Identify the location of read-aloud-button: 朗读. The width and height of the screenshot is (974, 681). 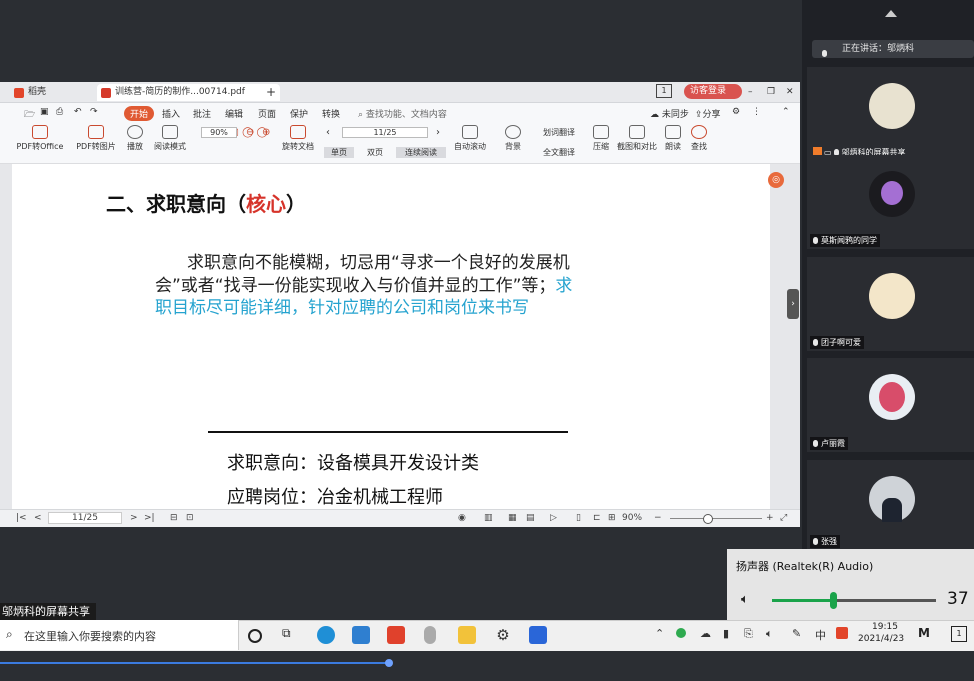
(673, 138).